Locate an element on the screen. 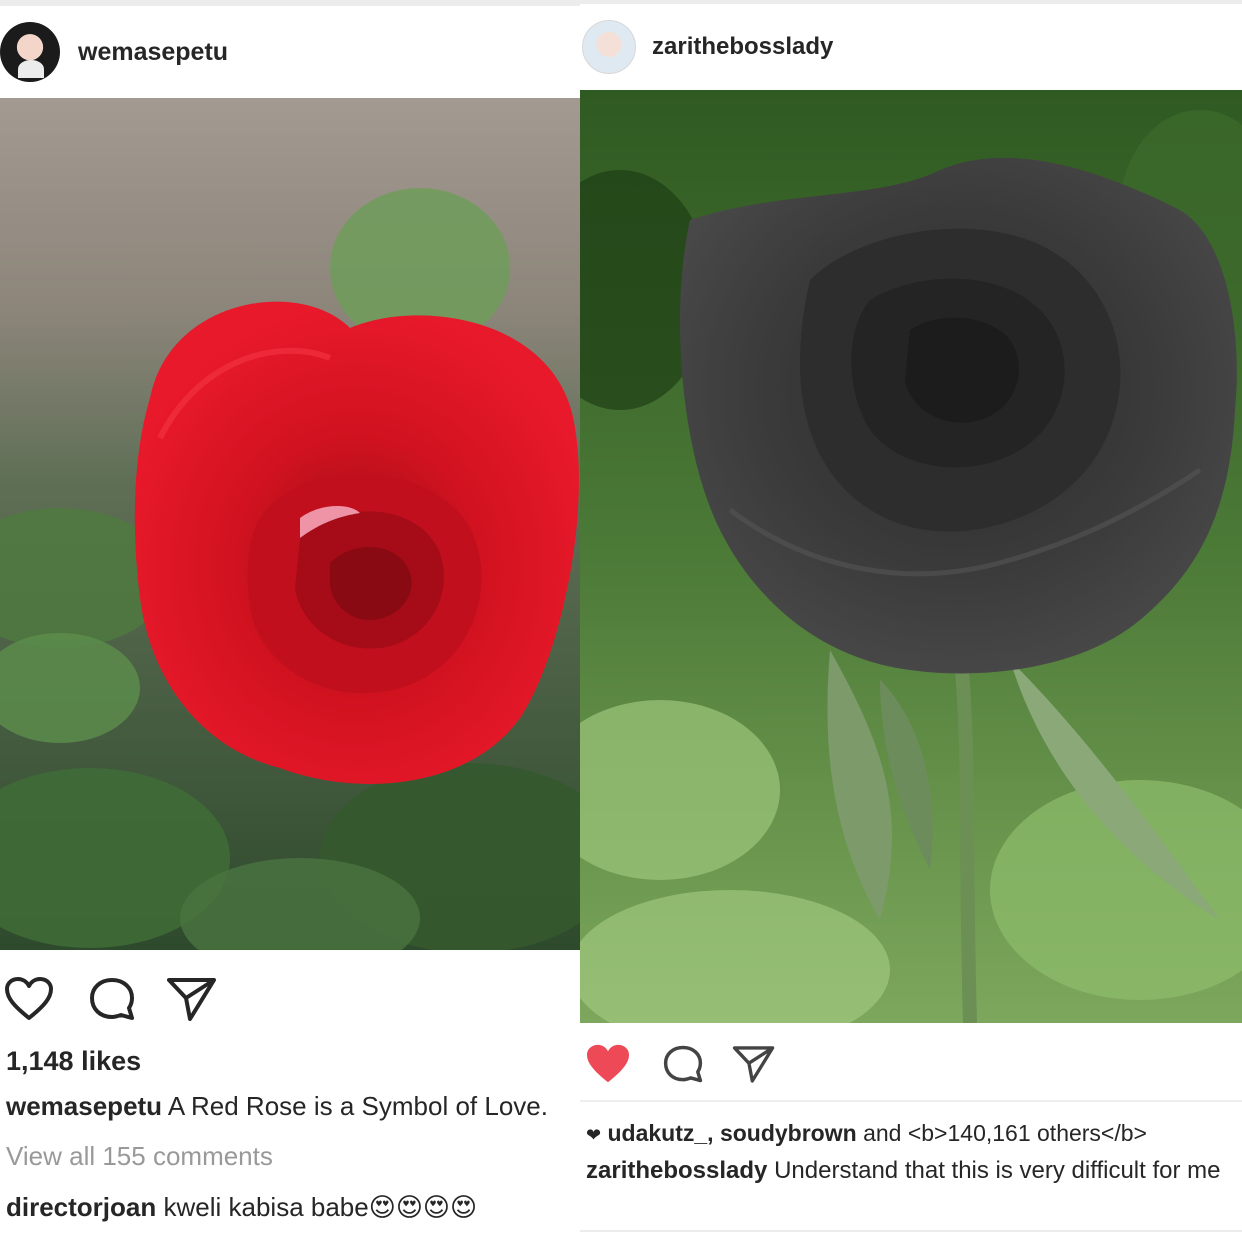 The height and width of the screenshot is (1245, 1242). caption-username: zarithebosslady is located at coordinates (676, 1170).